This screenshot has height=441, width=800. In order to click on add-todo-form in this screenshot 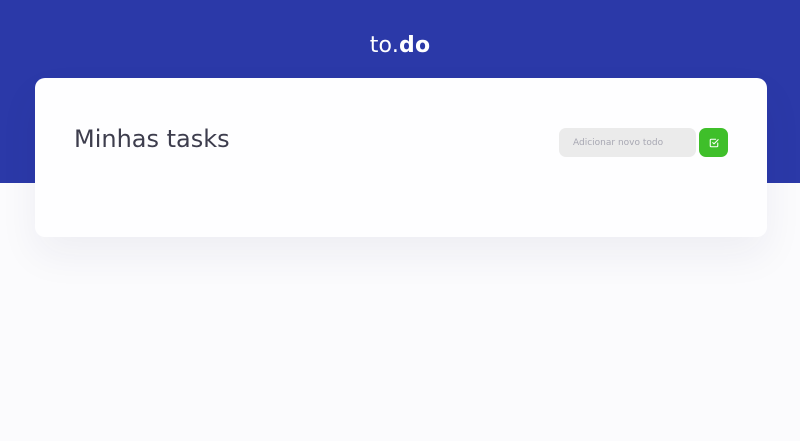, I will do `click(643, 142)`.